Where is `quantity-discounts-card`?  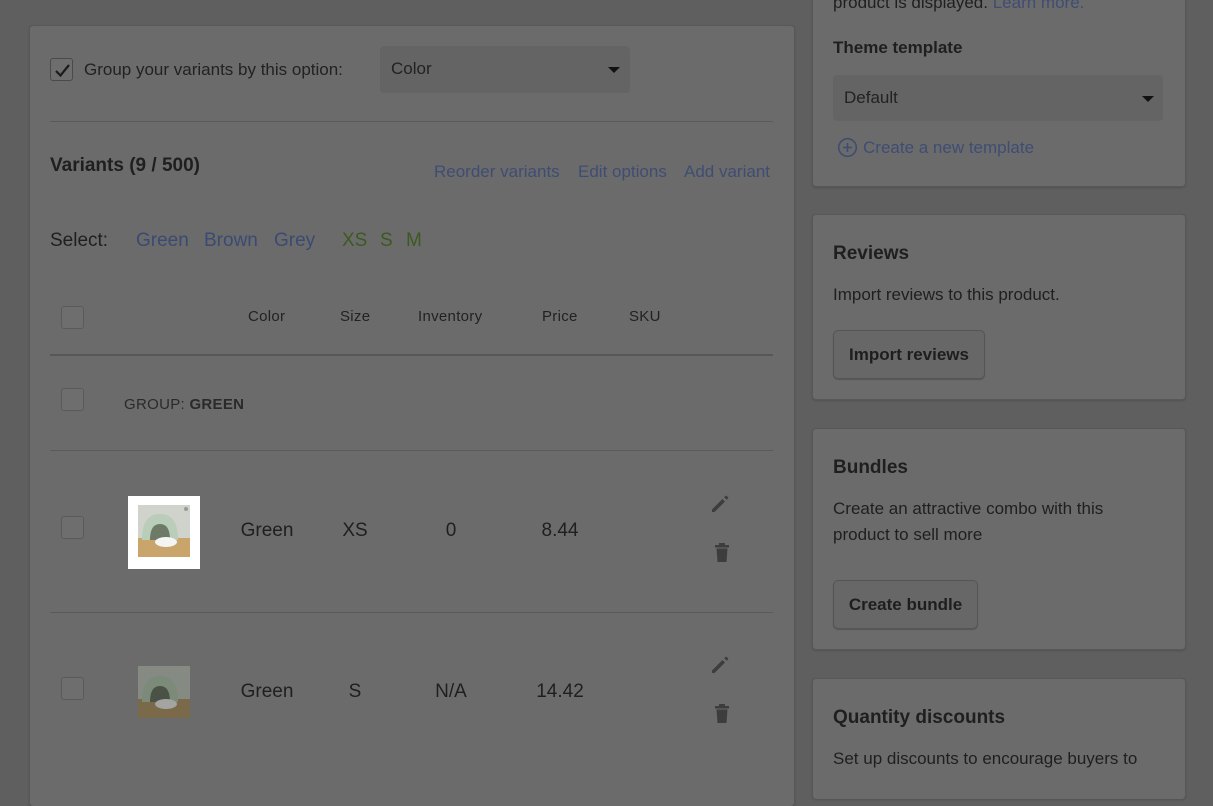
quantity-discounts-card is located at coordinates (999, 738).